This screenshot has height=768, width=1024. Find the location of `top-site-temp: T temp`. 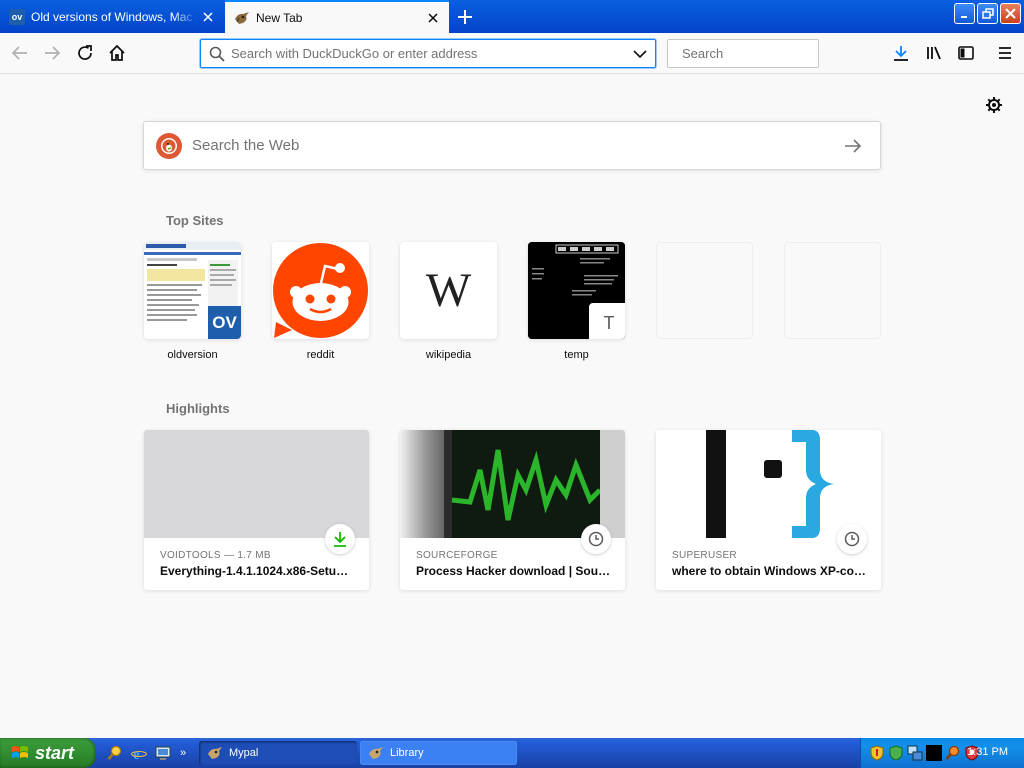

top-site-temp: T temp is located at coordinates (576, 301).